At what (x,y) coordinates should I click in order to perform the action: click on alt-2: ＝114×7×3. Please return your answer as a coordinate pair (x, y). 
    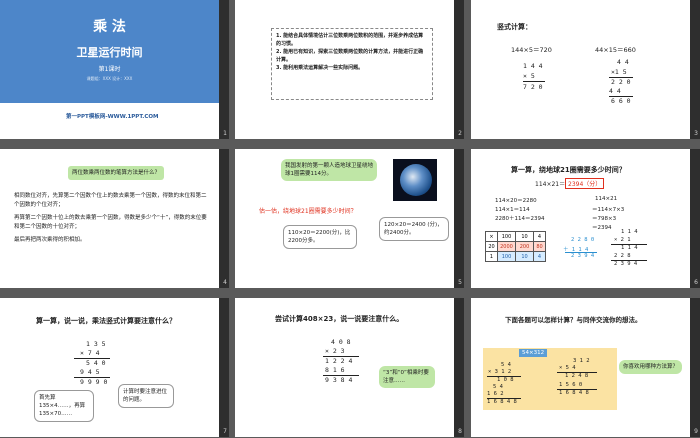
    Looking at the image, I should click on (608, 210).